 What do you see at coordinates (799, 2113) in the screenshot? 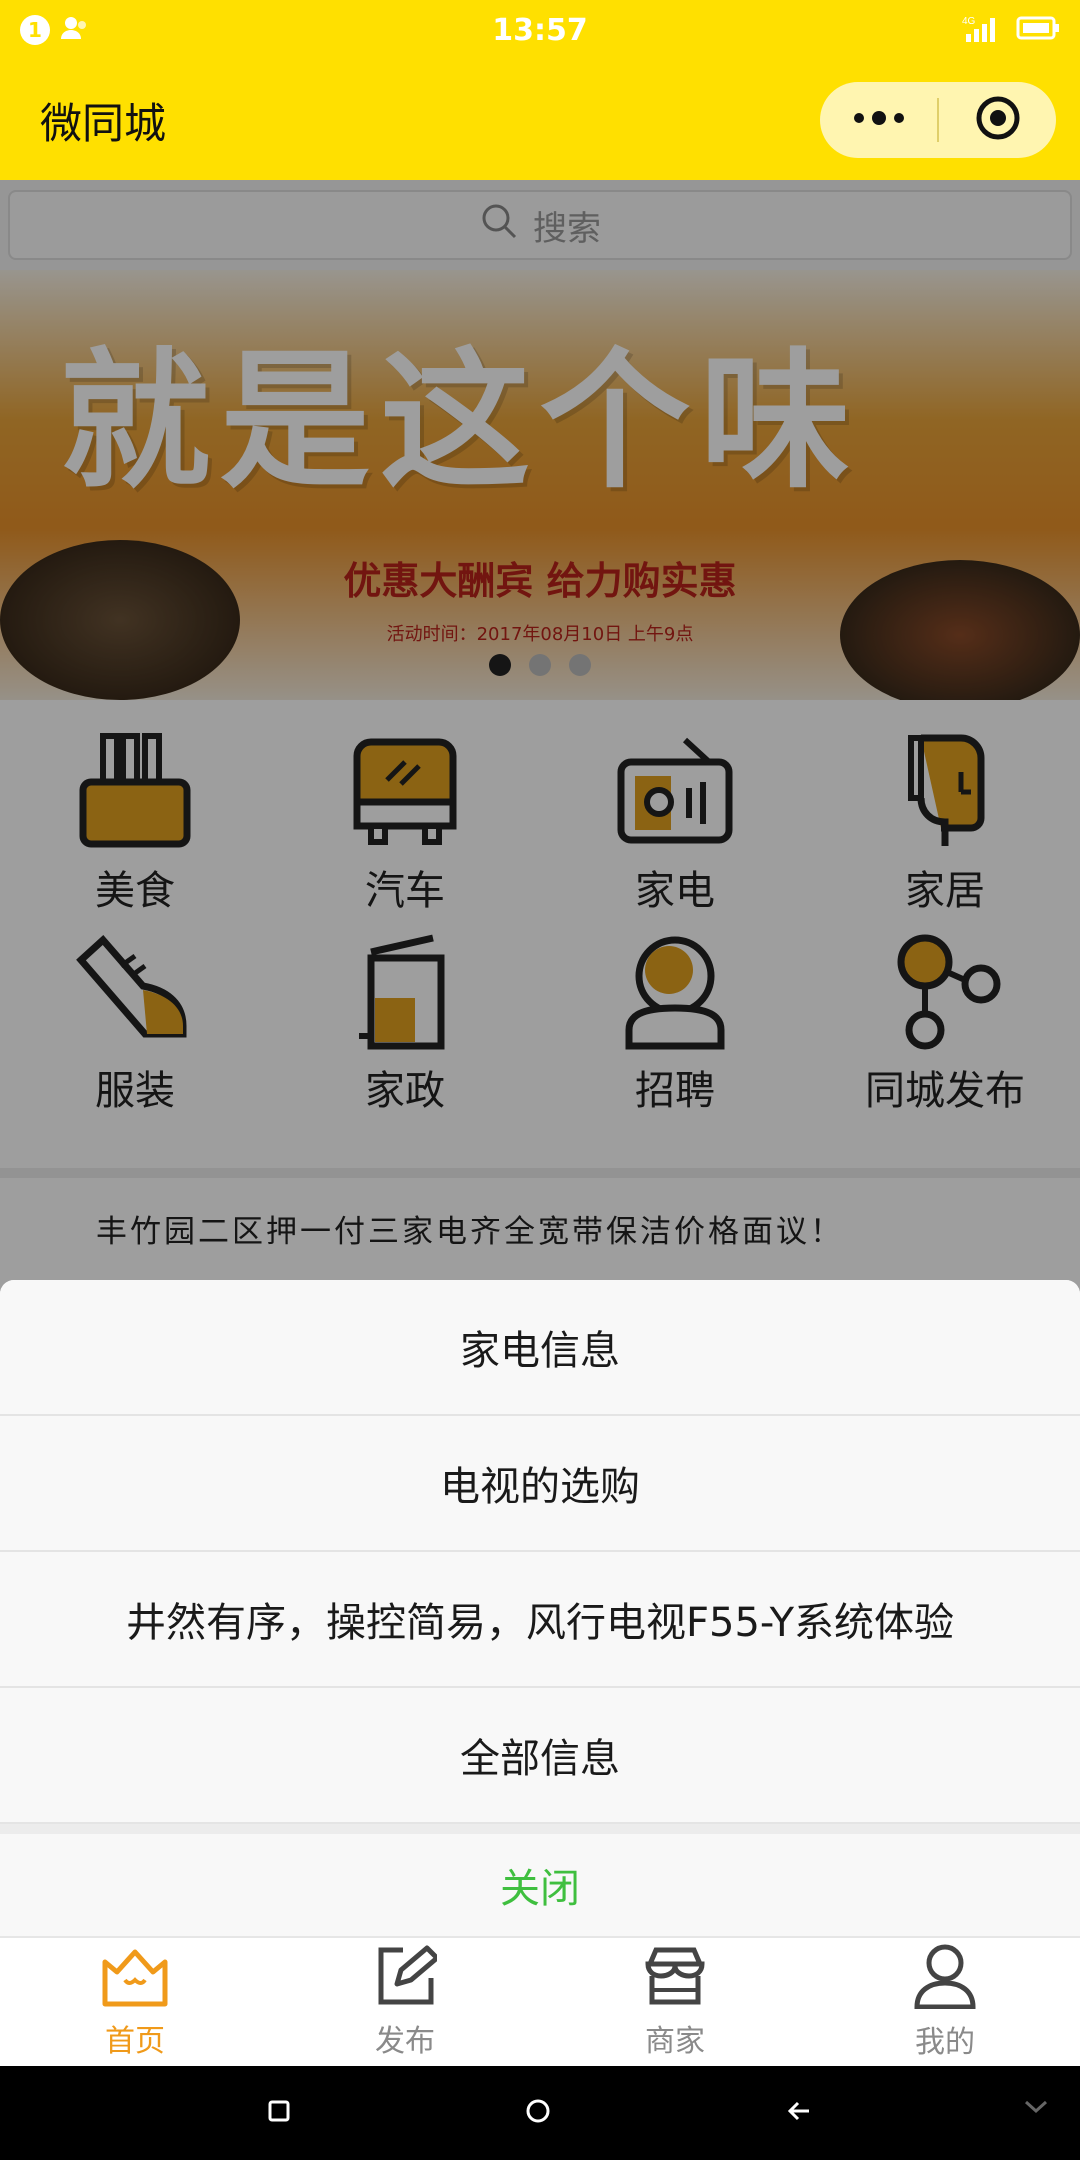
I see `back-button` at bounding box center [799, 2113].